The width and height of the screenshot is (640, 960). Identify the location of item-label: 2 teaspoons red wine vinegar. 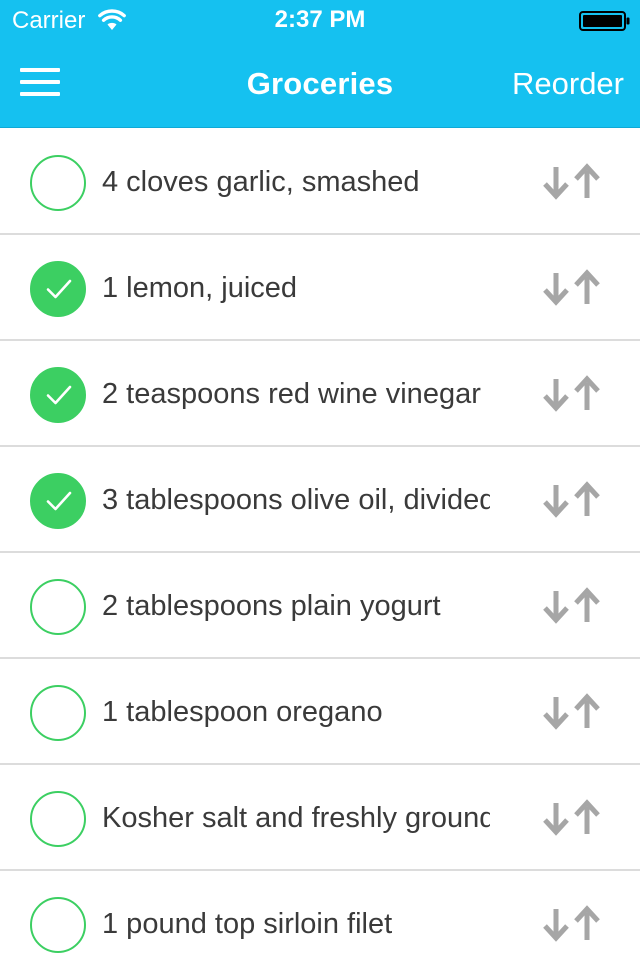
(291, 394).